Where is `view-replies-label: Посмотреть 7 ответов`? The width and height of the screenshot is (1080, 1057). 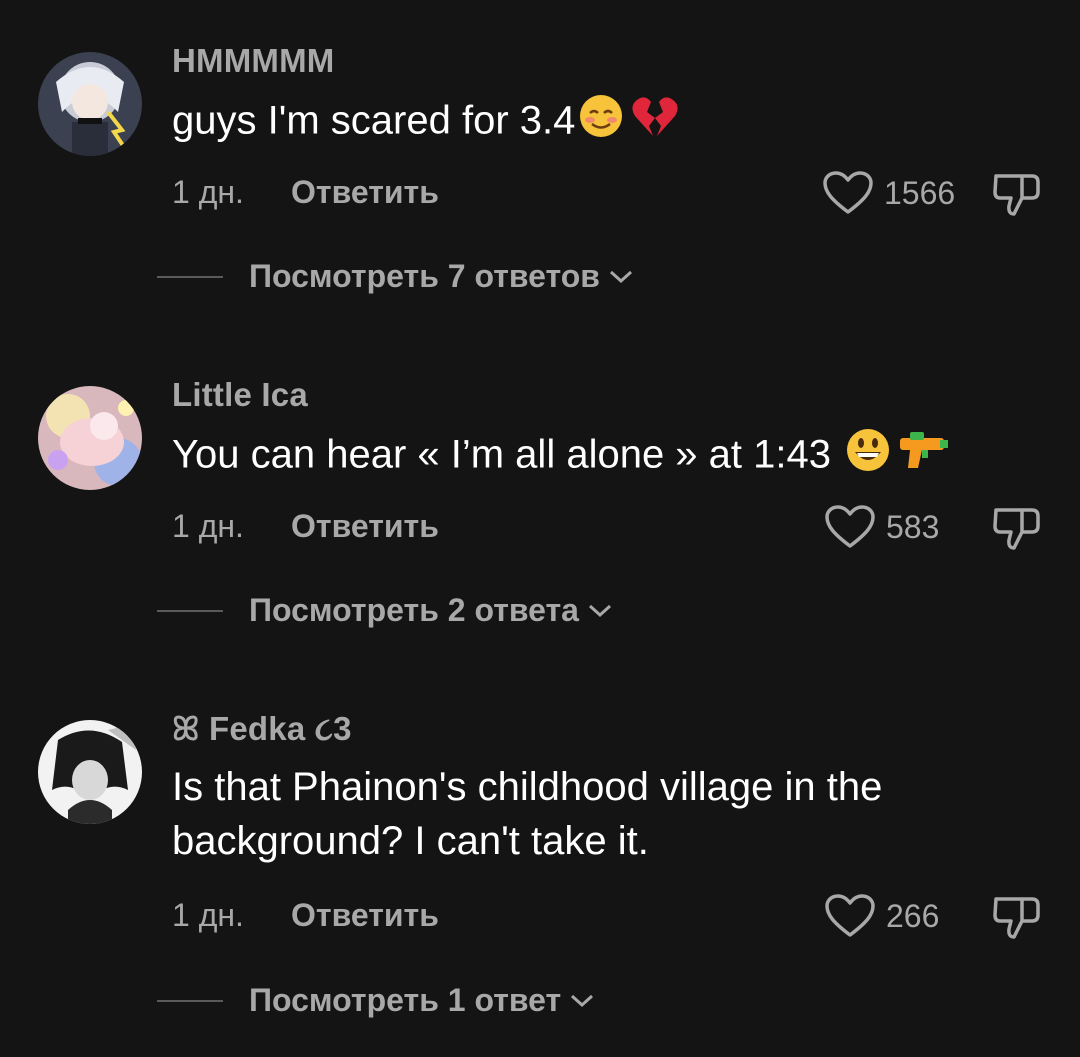 view-replies-label: Посмотреть 7 ответов is located at coordinates (424, 276).